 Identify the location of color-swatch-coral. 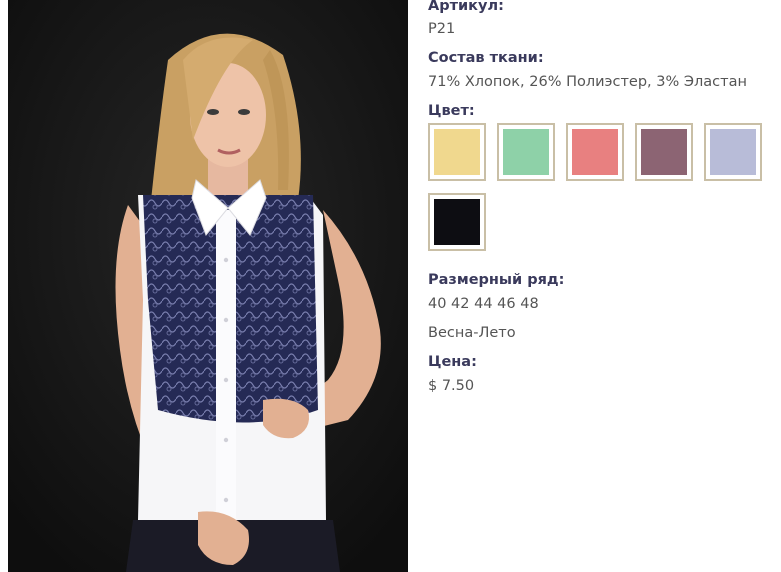
(595, 152).